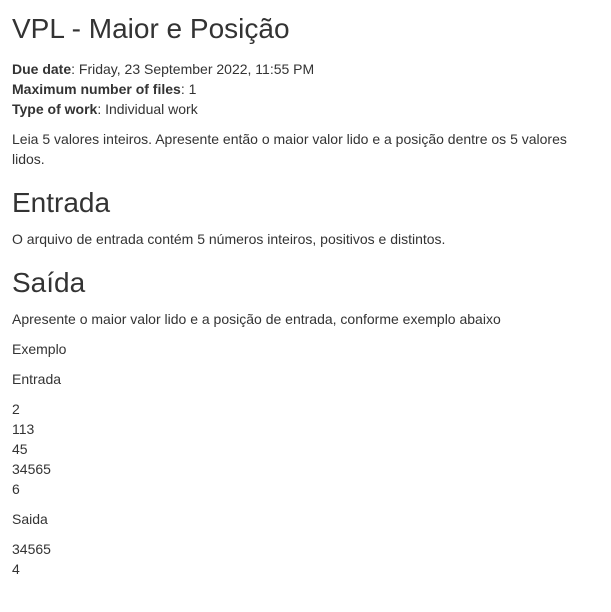  I want to click on example-output: 34565 4, so click(31, 559).